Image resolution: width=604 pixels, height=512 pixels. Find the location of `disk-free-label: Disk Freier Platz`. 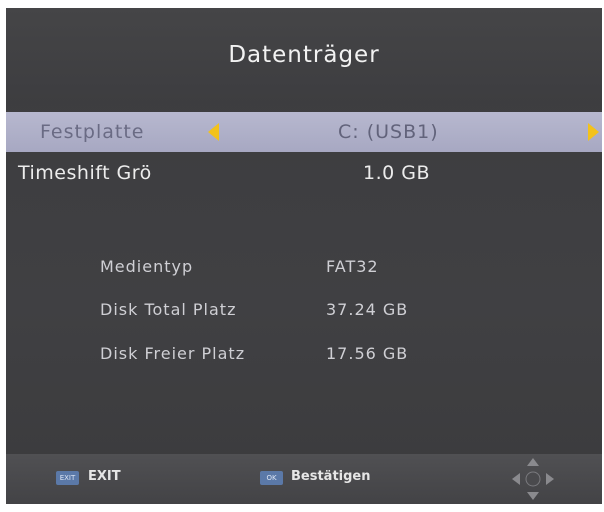

disk-free-label: Disk Freier Platz is located at coordinates (173, 353).